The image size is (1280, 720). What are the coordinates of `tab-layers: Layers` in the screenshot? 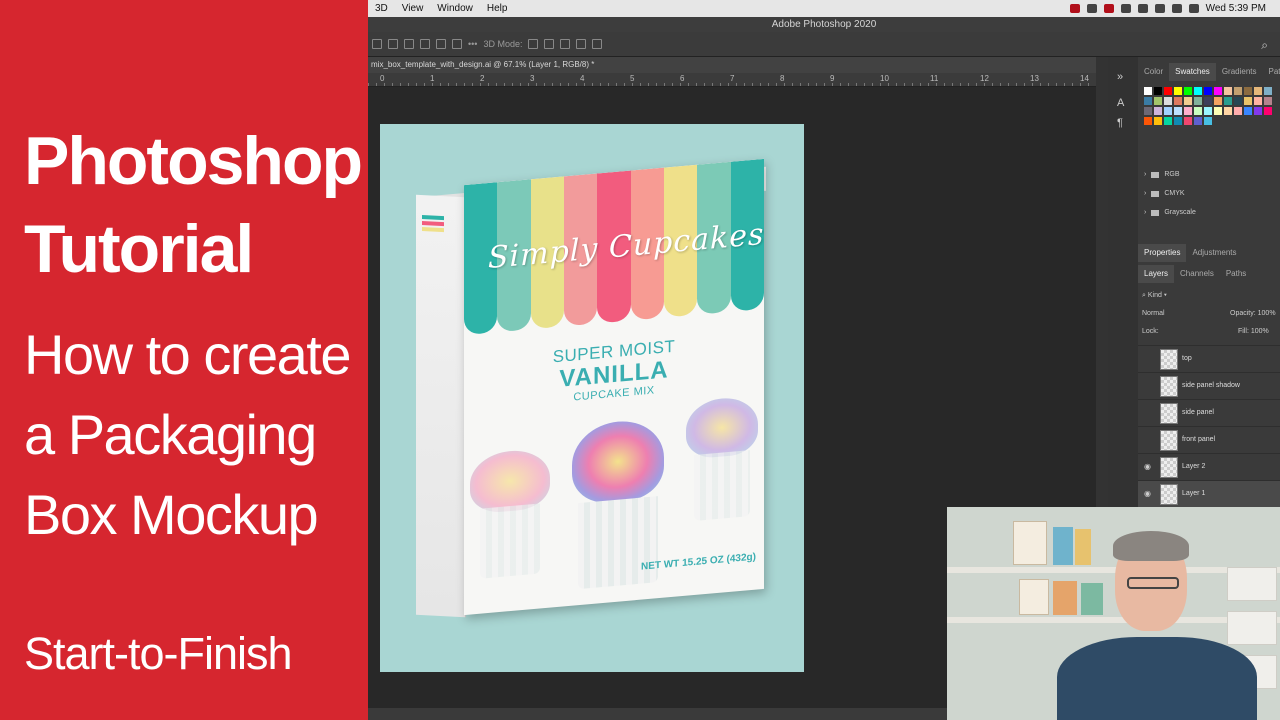 It's located at (1156, 274).